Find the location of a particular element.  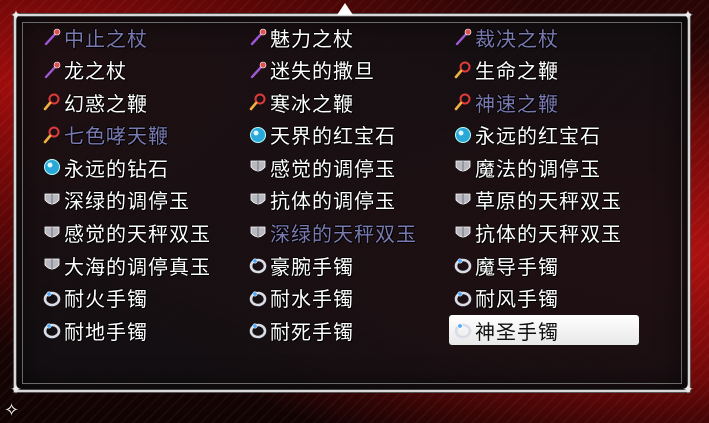

item-label: 耐火手镯 is located at coordinates (106, 299).